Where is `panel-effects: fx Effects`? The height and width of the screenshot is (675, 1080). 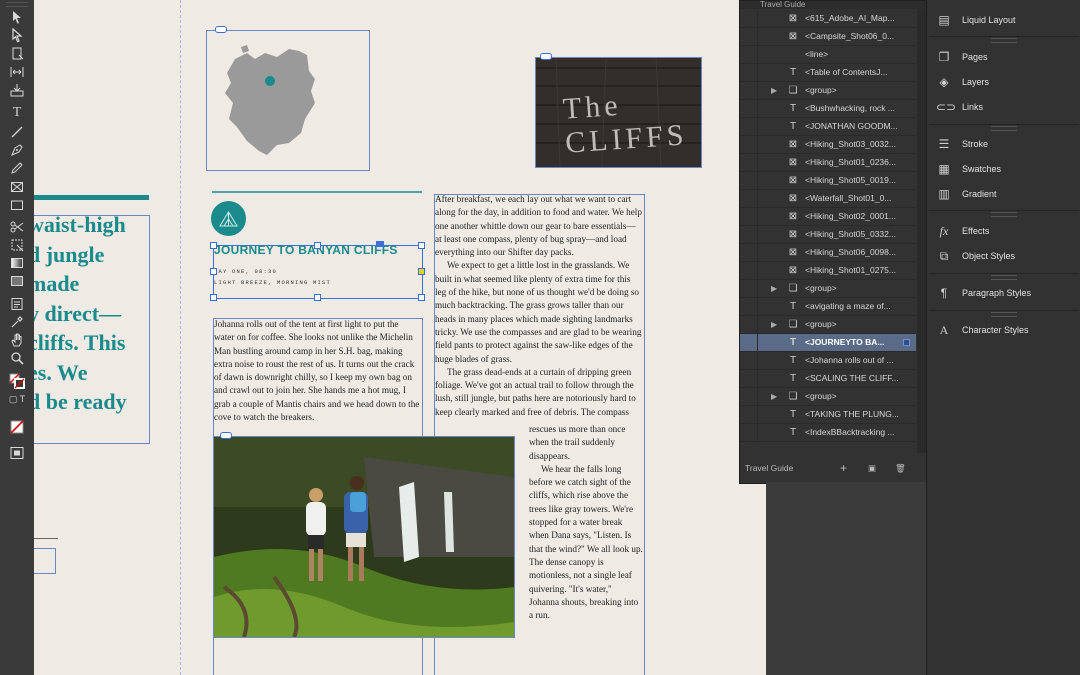
panel-effects: fx Effects is located at coordinates (1003, 231).